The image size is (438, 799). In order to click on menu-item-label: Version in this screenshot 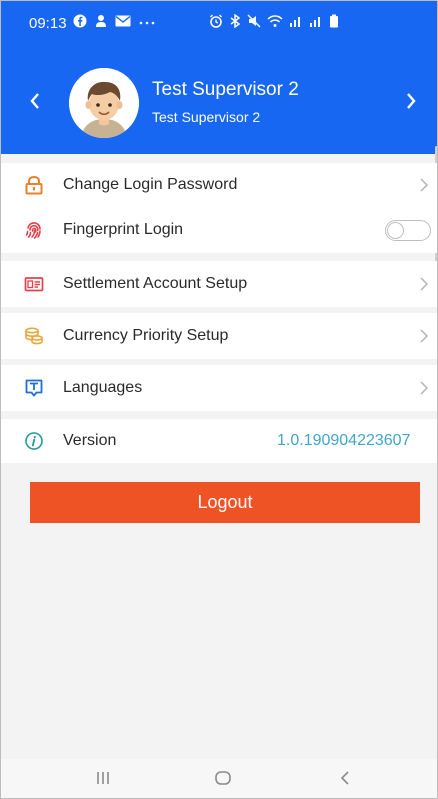, I will do `click(90, 440)`.